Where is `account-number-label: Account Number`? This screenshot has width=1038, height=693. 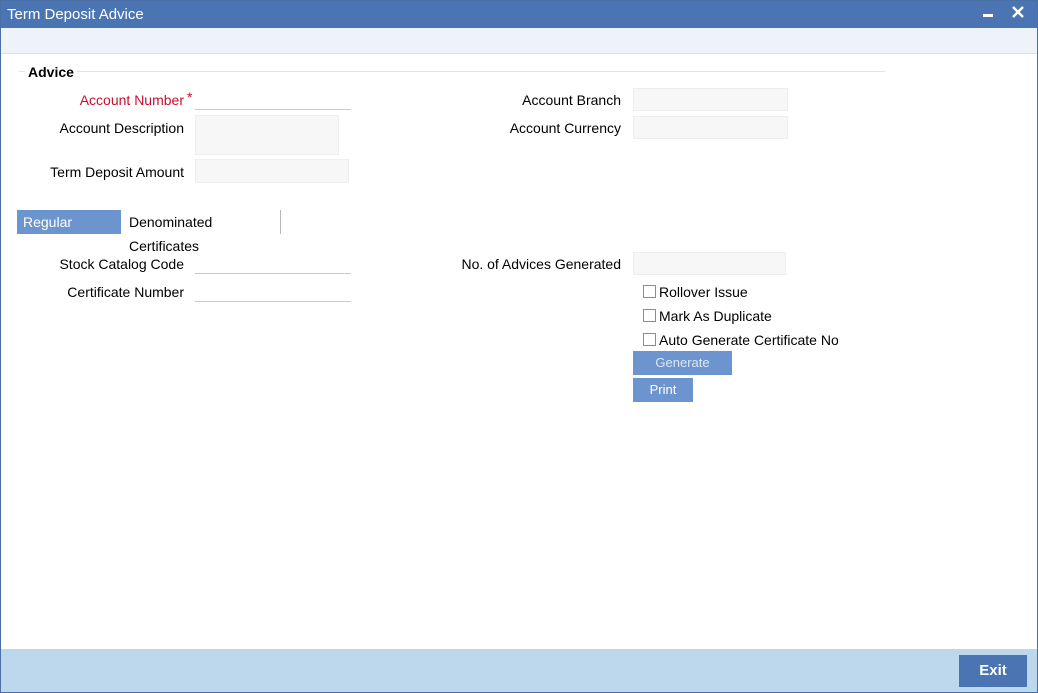 account-number-label: Account Number is located at coordinates (131, 100).